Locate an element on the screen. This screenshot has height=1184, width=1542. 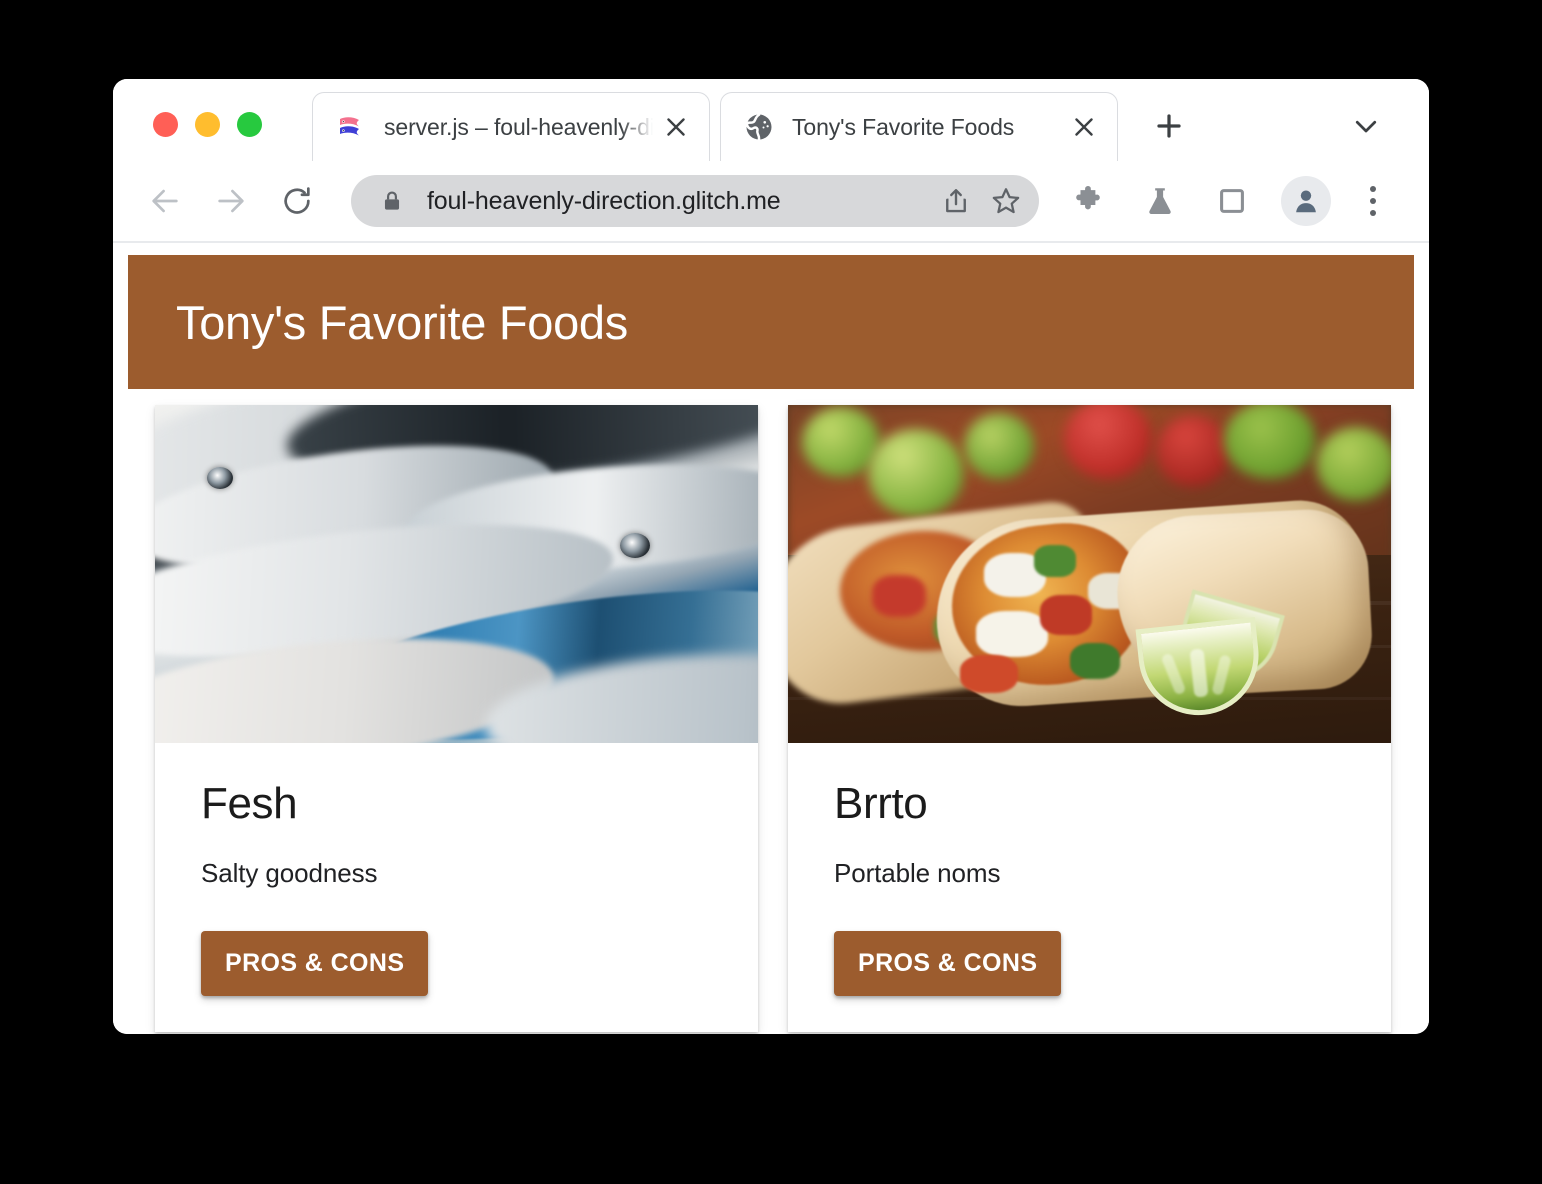
forward-button is located at coordinates (231, 201).